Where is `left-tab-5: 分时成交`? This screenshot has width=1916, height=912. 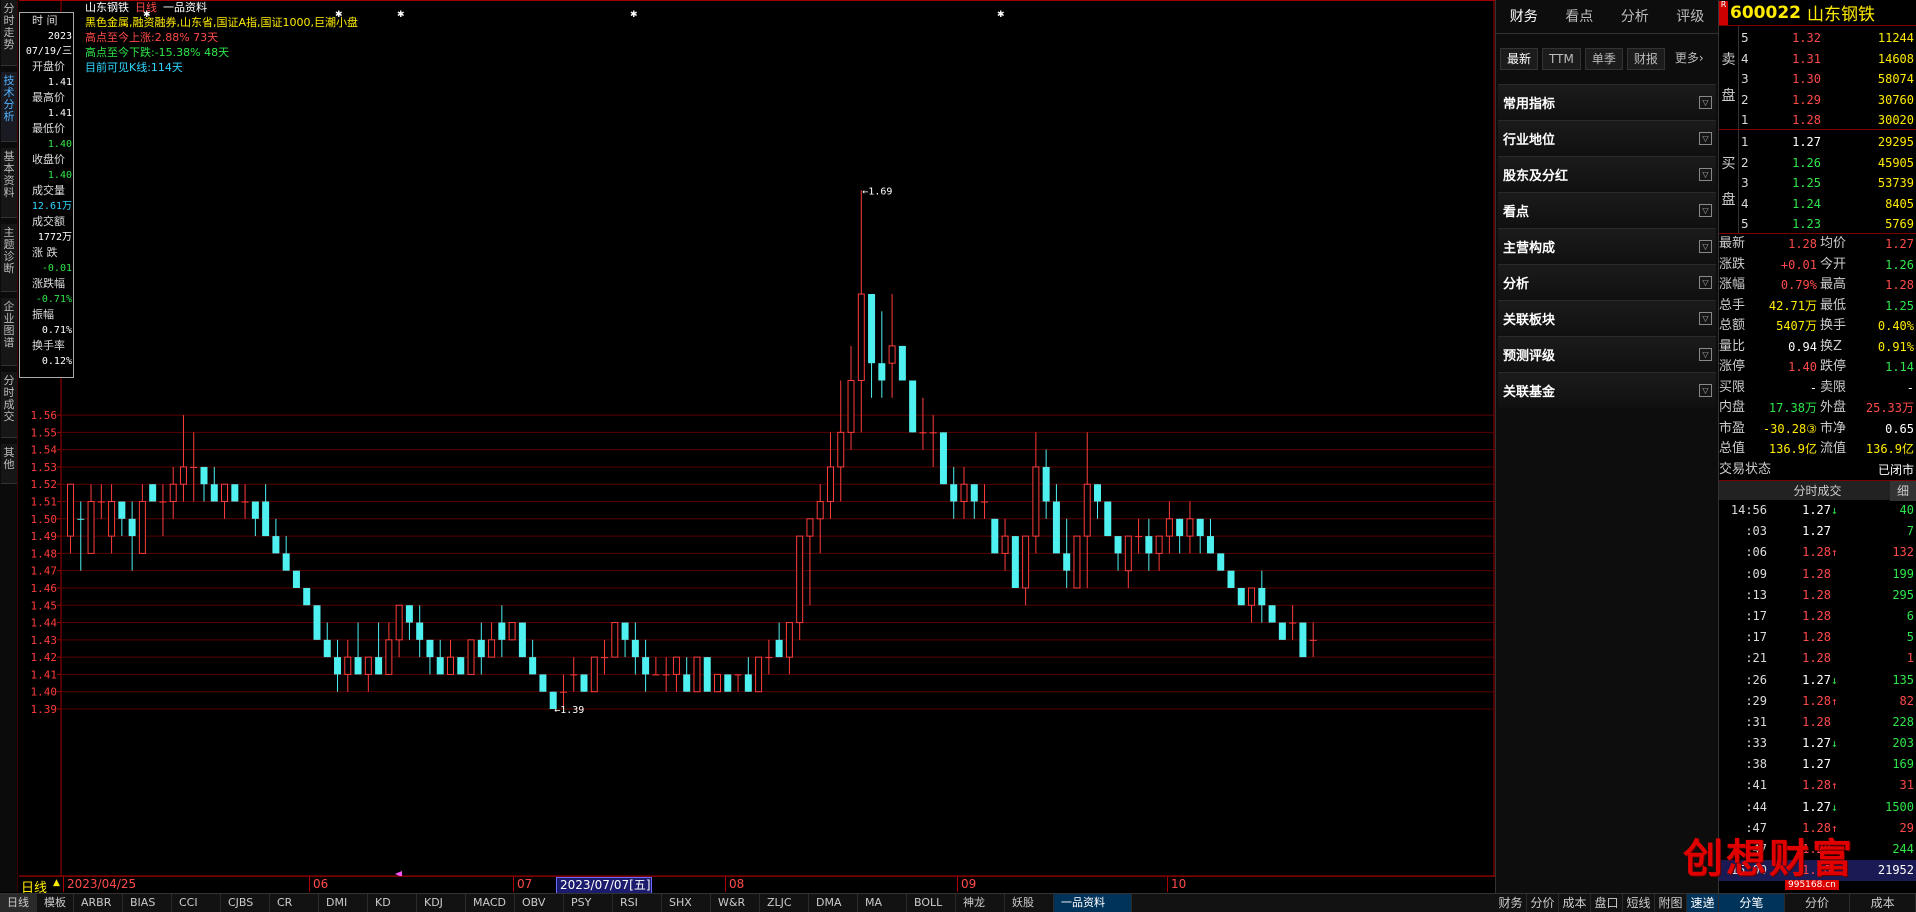
left-tab-5: 分时成交 is located at coordinates (9, 405).